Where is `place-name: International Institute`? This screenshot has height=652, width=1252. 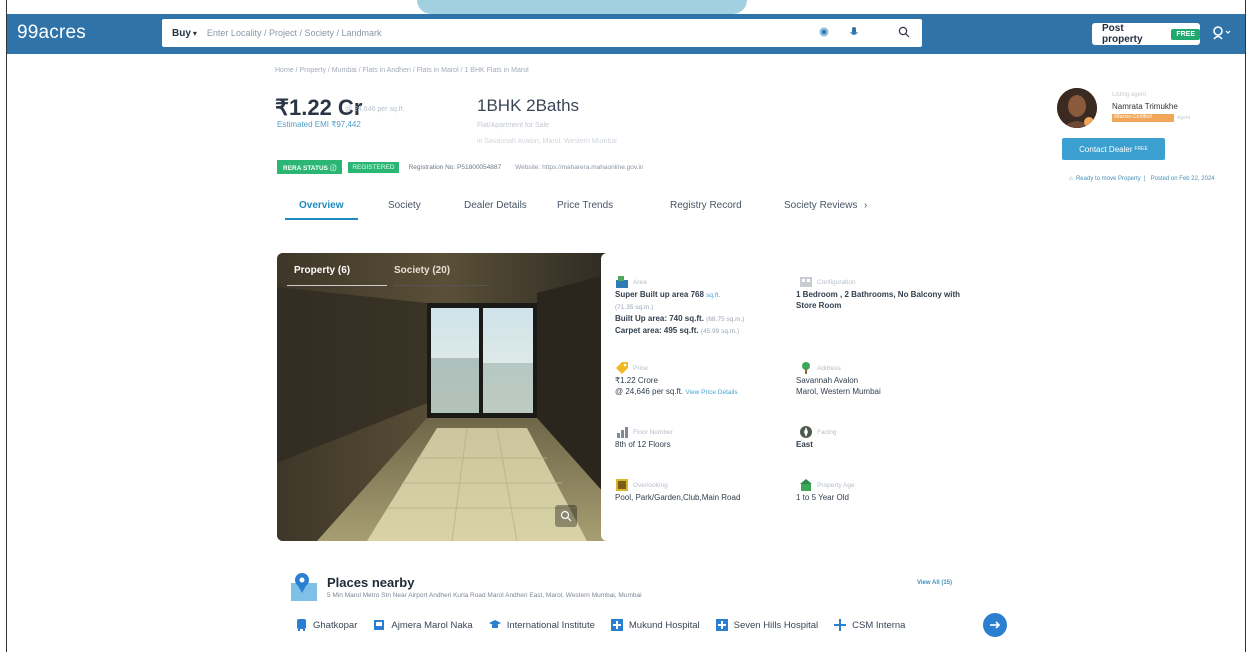
place-name: International Institute is located at coordinates (550, 625).